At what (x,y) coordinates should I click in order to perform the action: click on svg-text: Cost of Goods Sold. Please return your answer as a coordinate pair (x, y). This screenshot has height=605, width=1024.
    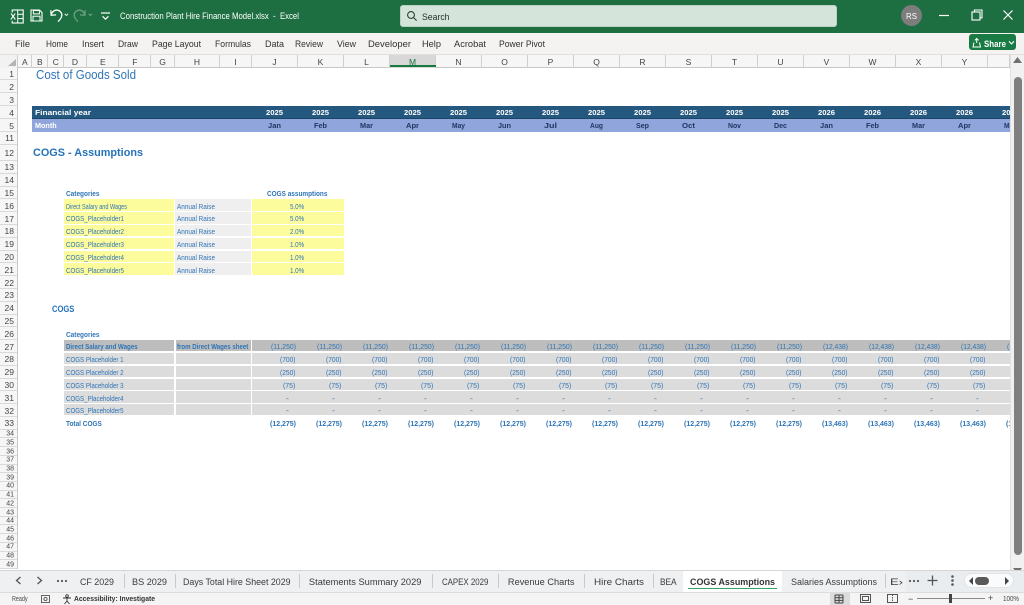
    Looking at the image, I should click on (86, 75).